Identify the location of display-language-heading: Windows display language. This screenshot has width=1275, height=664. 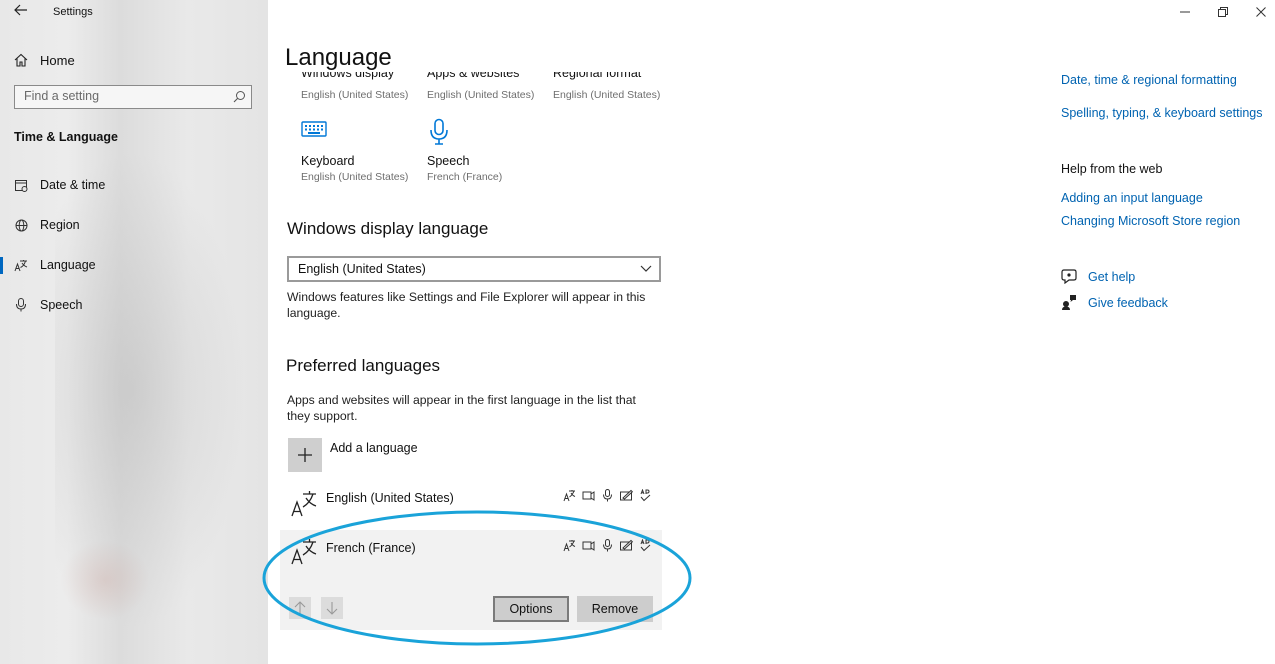
(388, 228).